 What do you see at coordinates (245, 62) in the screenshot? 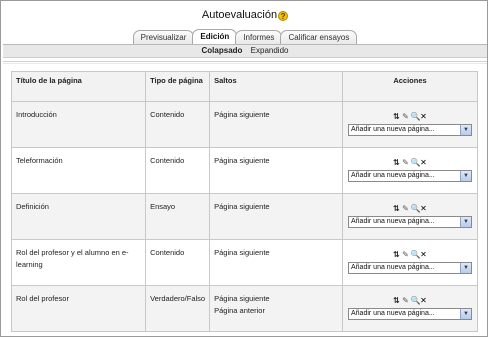
I see `divider` at bounding box center [245, 62].